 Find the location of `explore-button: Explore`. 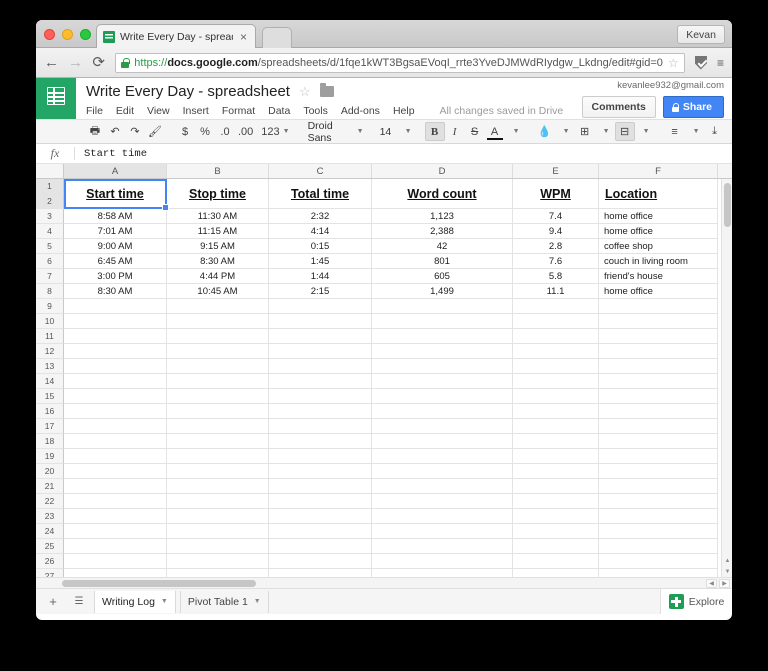

explore-button: Explore is located at coordinates (696, 601).